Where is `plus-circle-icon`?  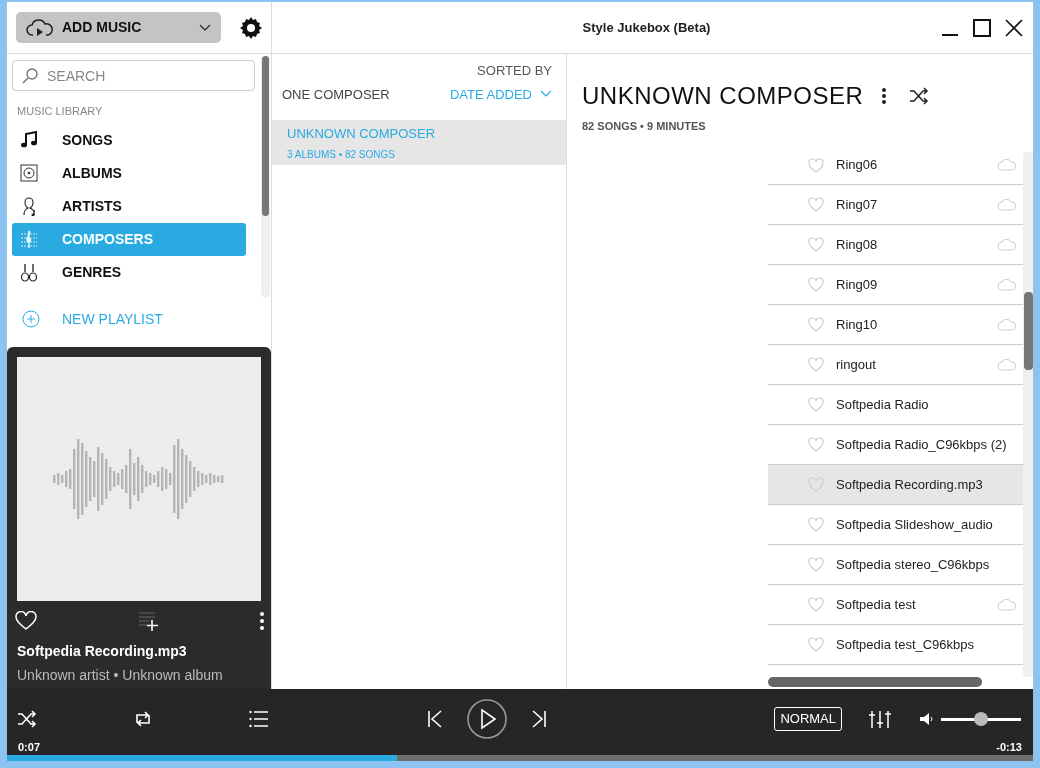
plus-circle-icon is located at coordinates (31, 319).